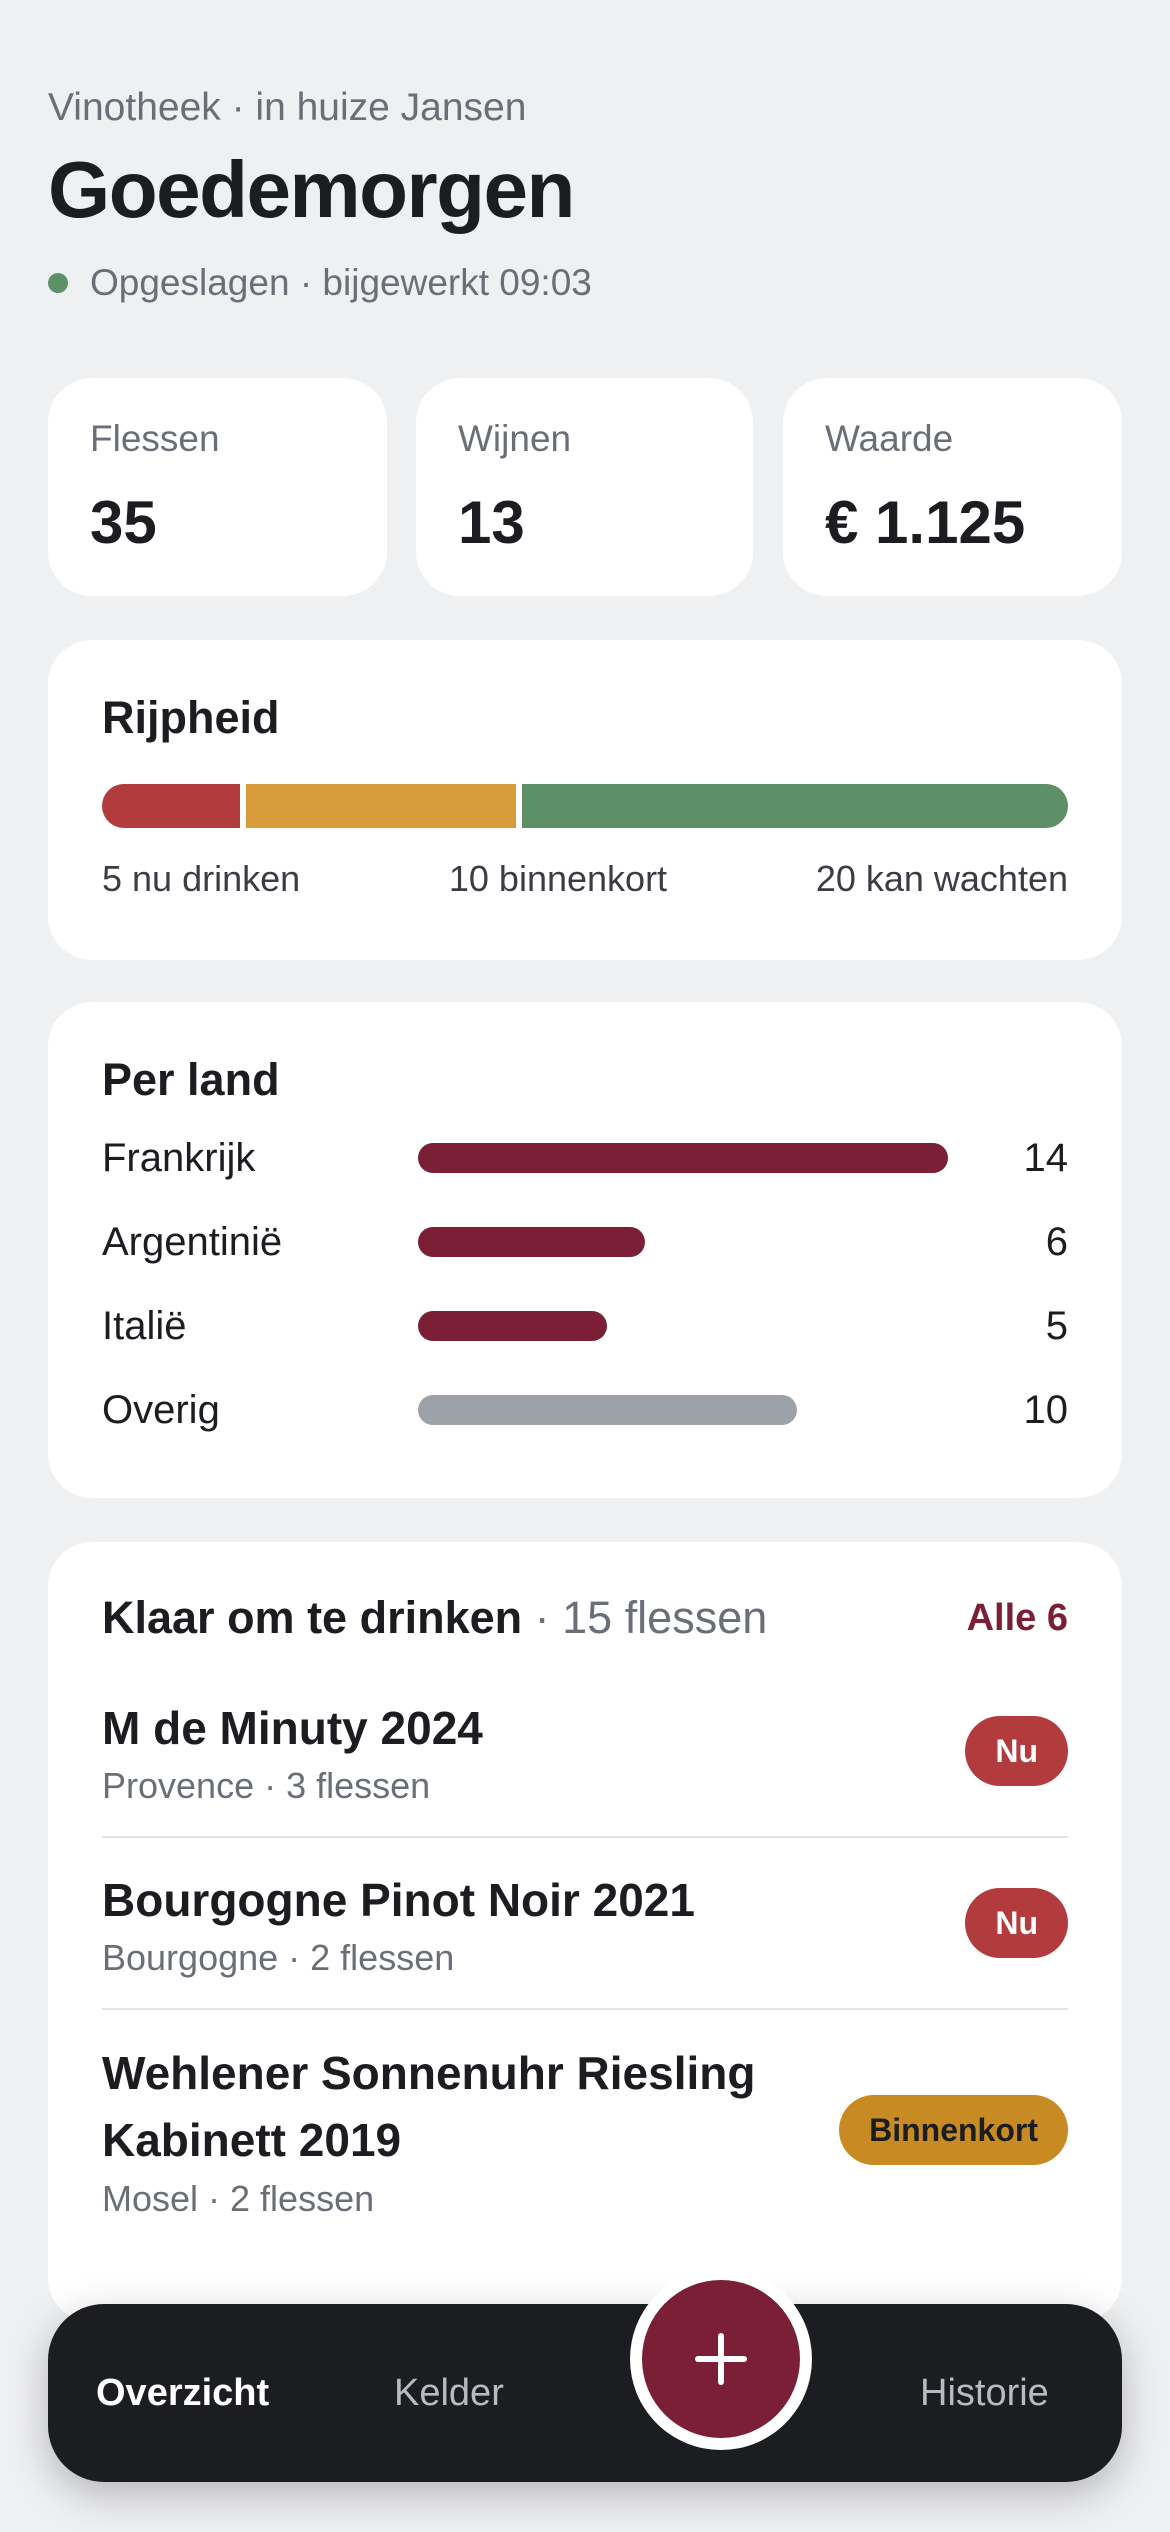 The image size is (1170, 2532). I want to click on stat-value: 13, so click(491, 522).